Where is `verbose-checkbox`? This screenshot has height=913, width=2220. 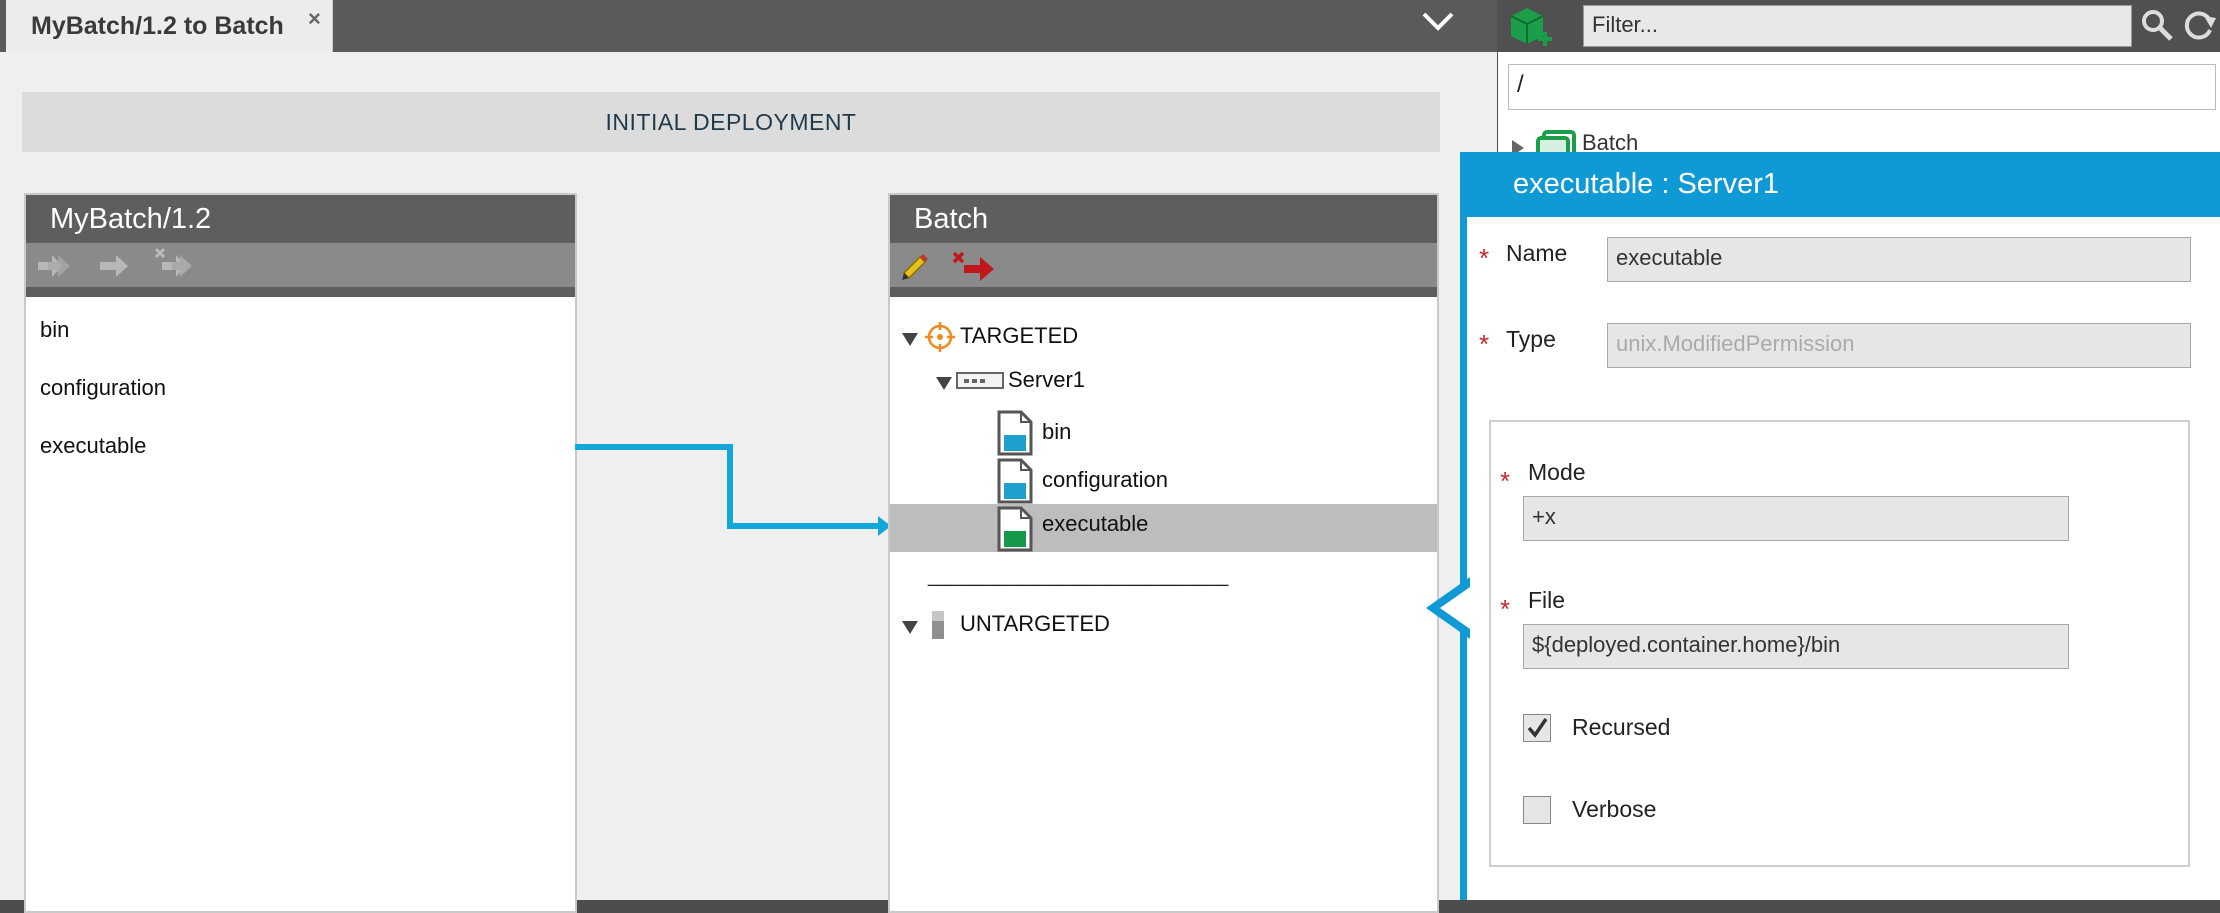 verbose-checkbox is located at coordinates (1537, 810).